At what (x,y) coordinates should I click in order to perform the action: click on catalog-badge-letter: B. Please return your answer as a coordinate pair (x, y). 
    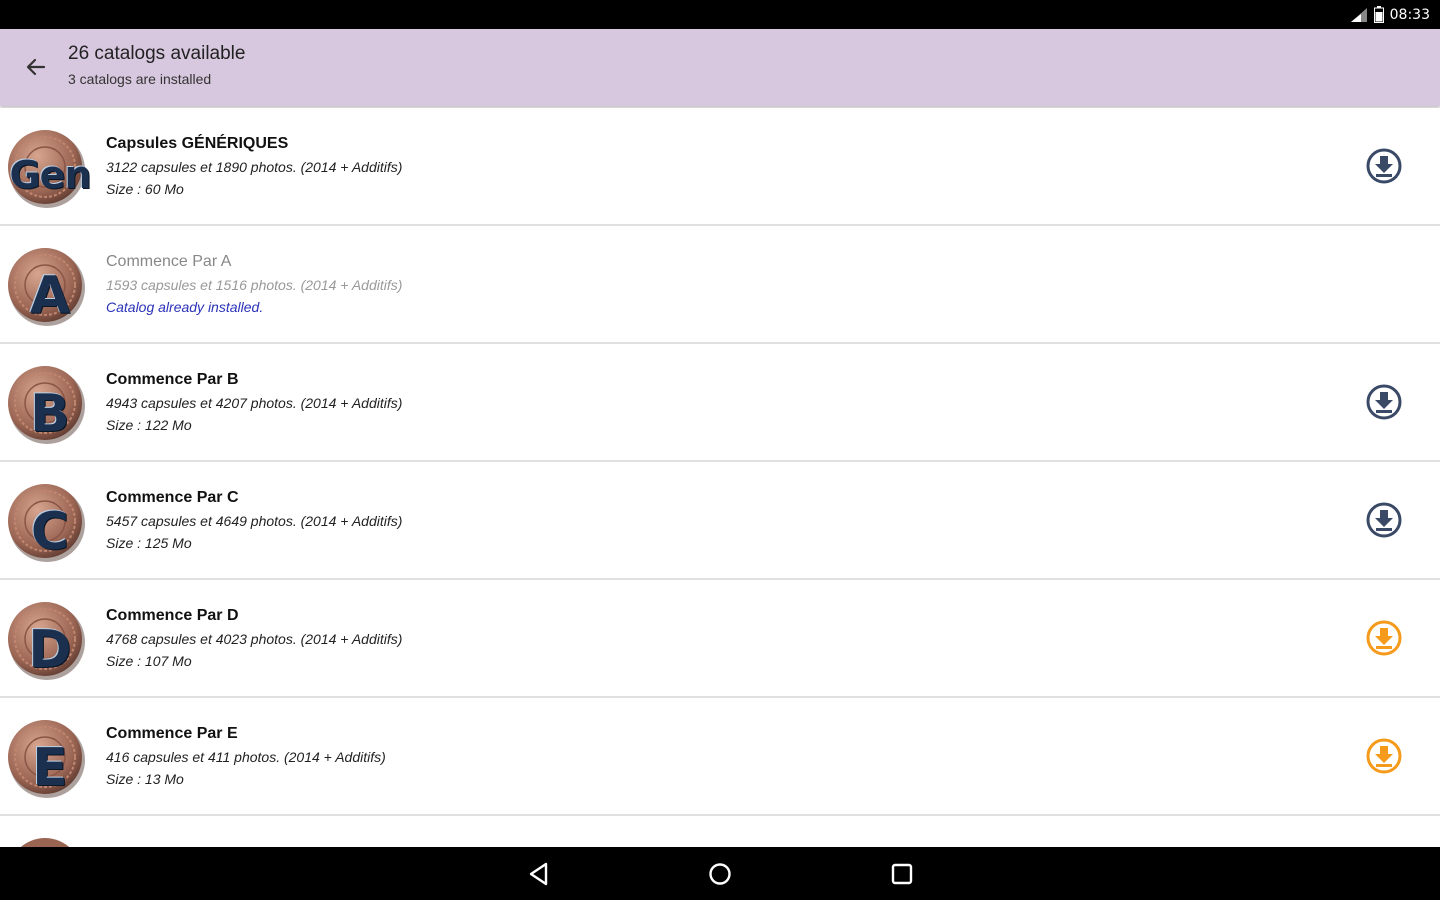
    Looking at the image, I should click on (50, 414).